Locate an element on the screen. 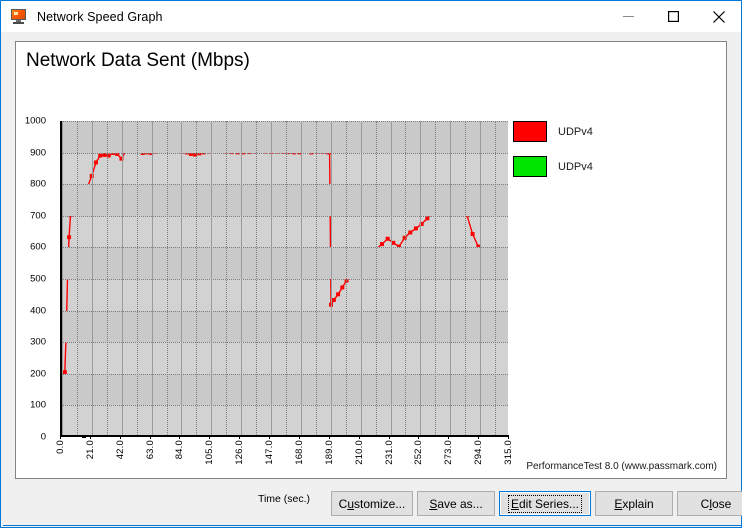 Image resolution: width=742 pixels, height=528 pixels. x-axis-tick-label: 84.0 is located at coordinates (180, 450).